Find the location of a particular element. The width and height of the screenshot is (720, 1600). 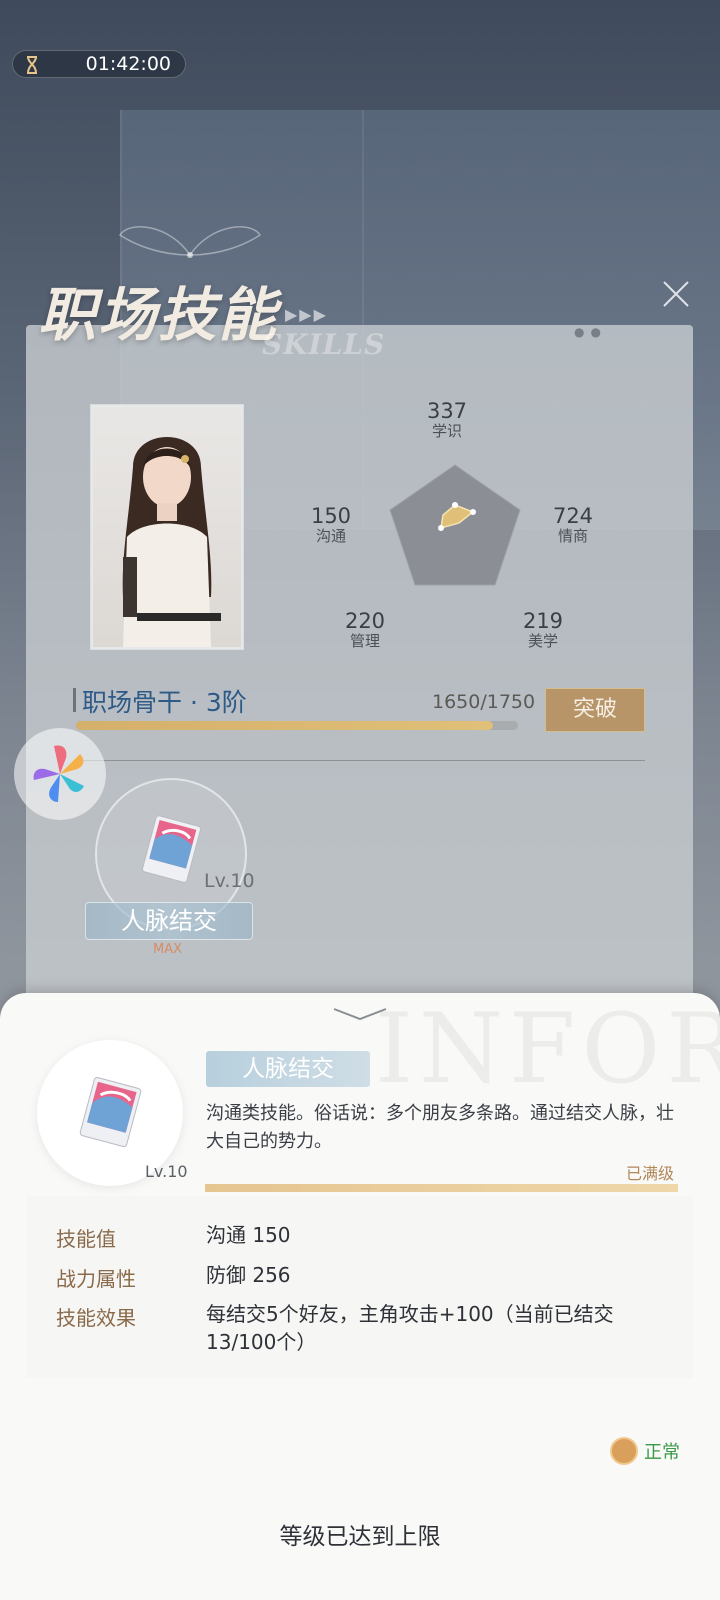

pinwheel-logo-icon is located at coordinates (58, 773).